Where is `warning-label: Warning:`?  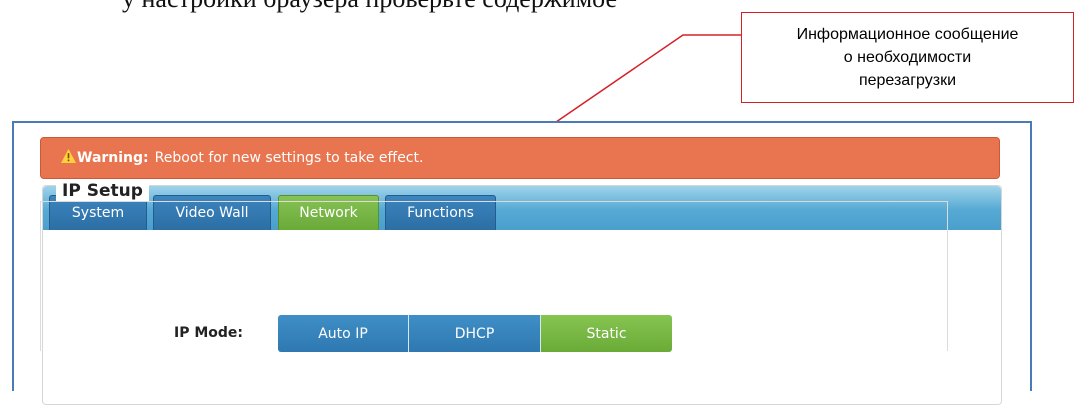
warning-label: Warning: is located at coordinates (113, 158).